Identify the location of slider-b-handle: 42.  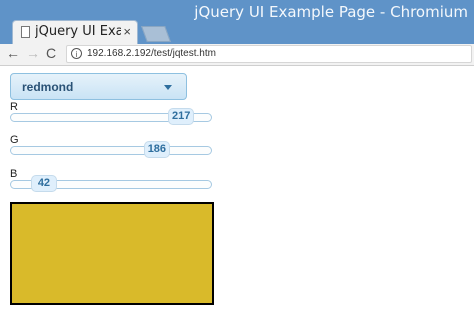
(43, 183).